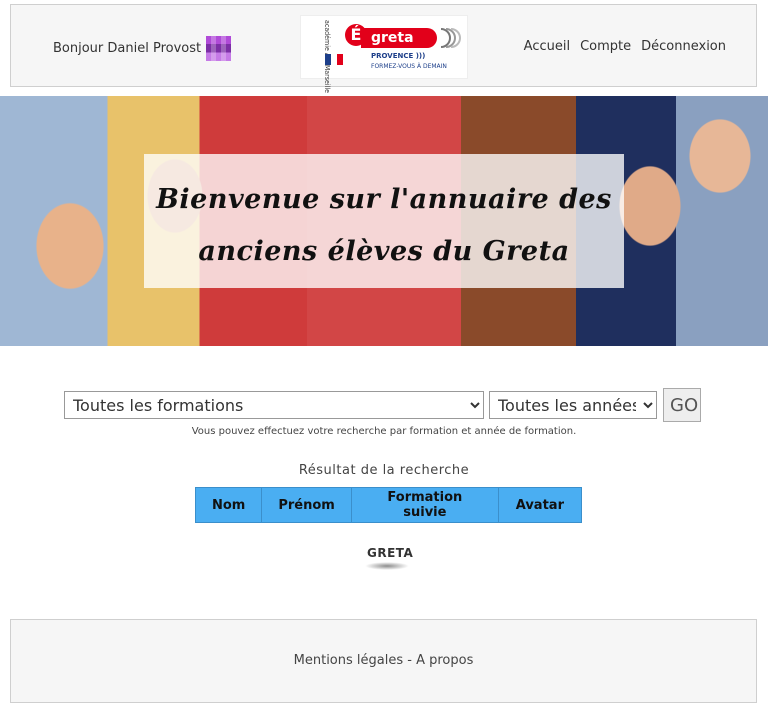 Image resolution: width=768 pixels, height=721 pixels. What do you see at coordinates (573, 405) in the screenshot?
I see `annee-select: Toutes les années` at bounding box center [573, 405].